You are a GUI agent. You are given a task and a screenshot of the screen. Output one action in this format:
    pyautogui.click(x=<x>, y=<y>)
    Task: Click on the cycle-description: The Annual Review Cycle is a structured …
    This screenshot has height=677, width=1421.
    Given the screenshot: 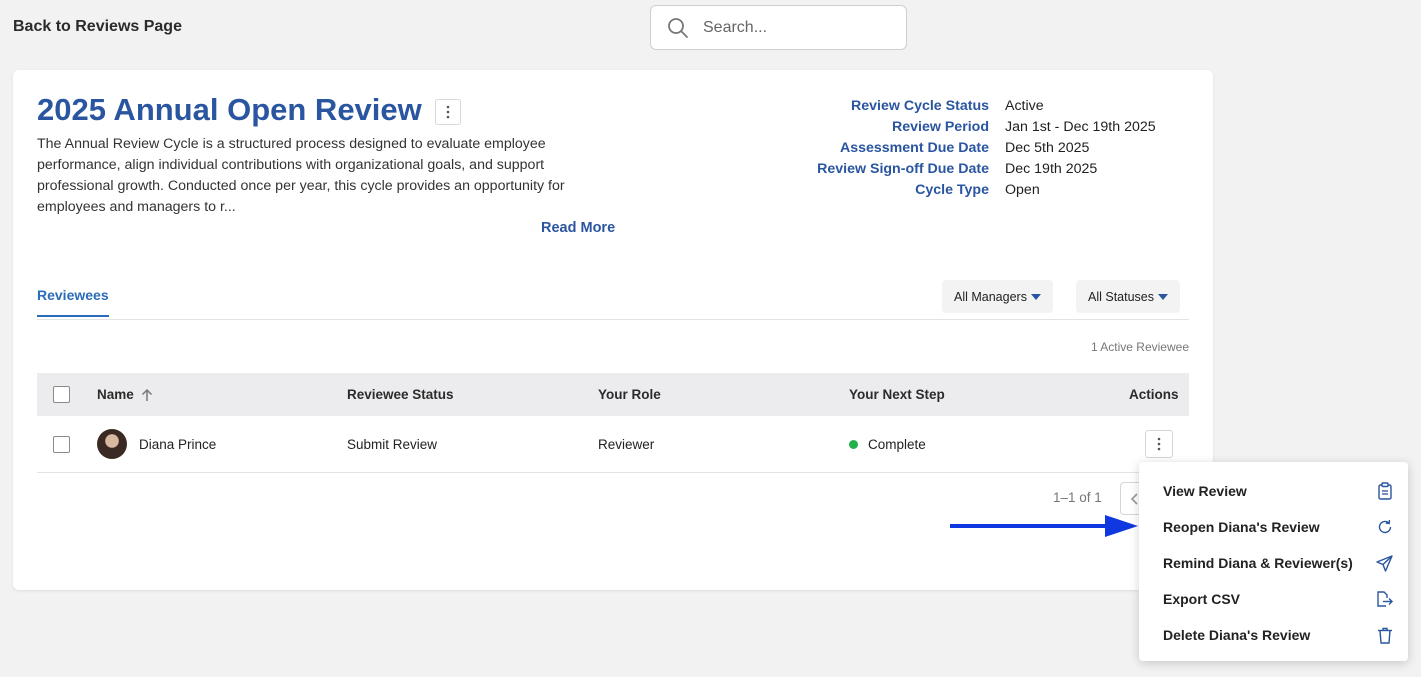 What is the action you would take?
    pyautogui.click(x=301, y=175)
    